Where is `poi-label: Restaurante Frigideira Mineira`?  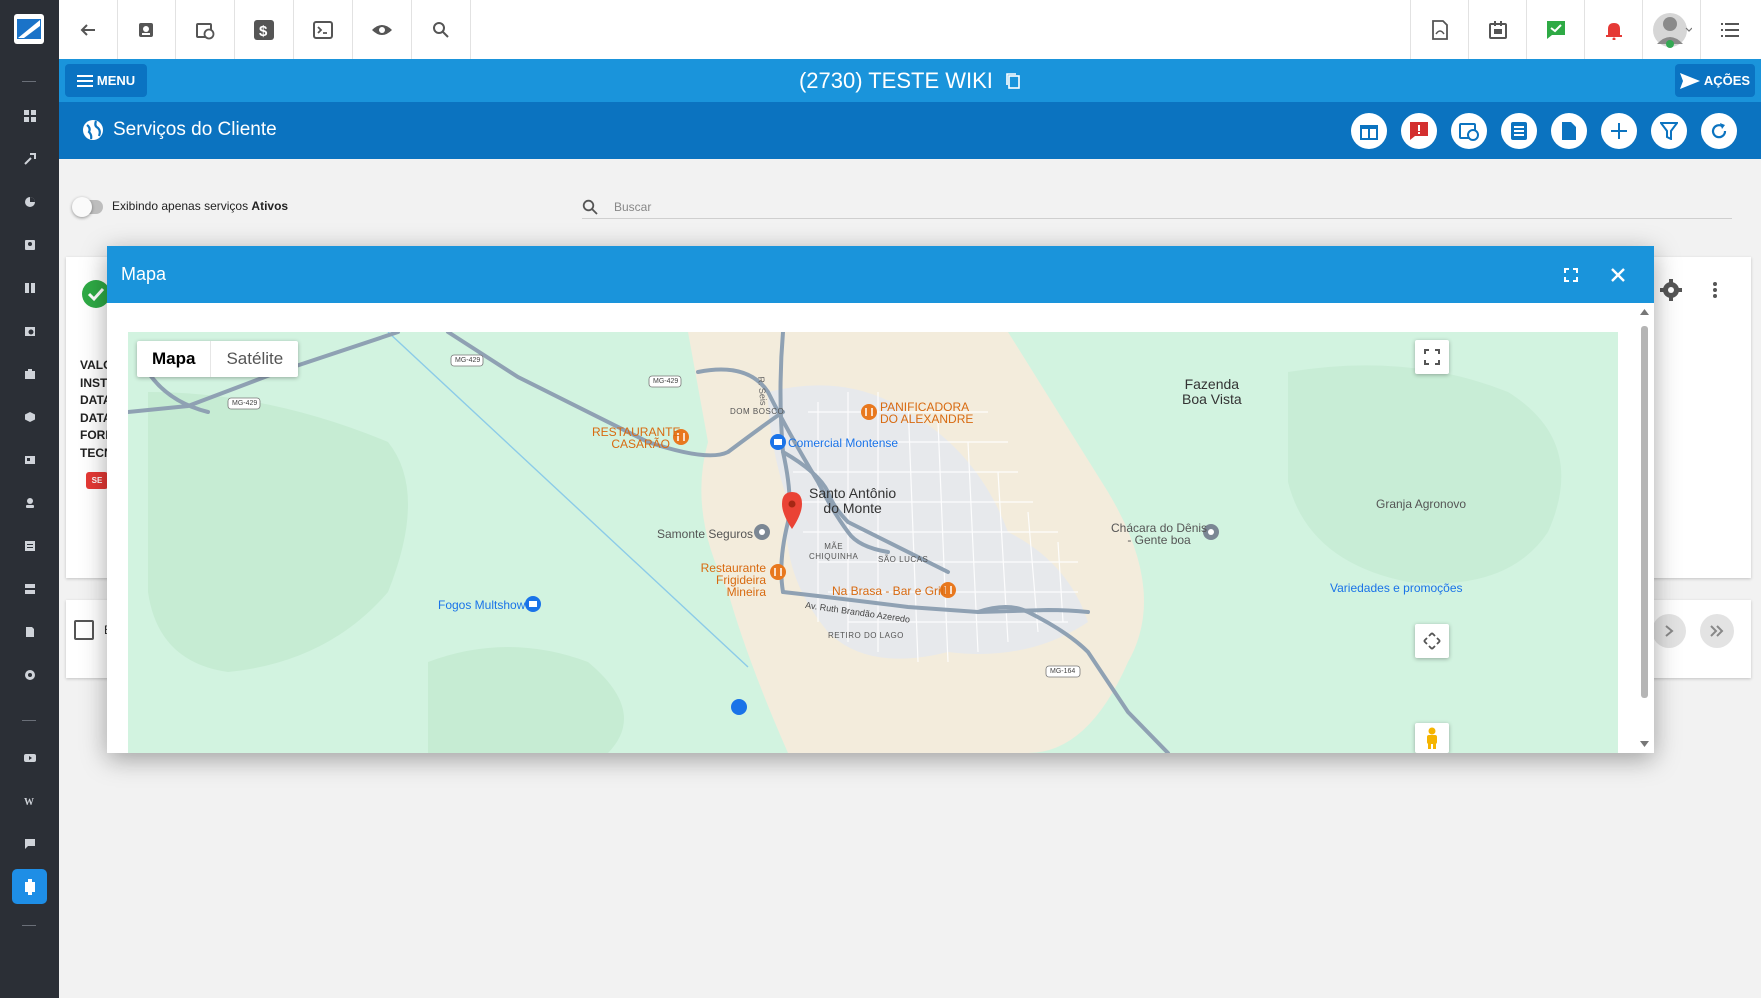 poi-label: Restaurante Frigideira Mineira is located at coordinates (722, 580).